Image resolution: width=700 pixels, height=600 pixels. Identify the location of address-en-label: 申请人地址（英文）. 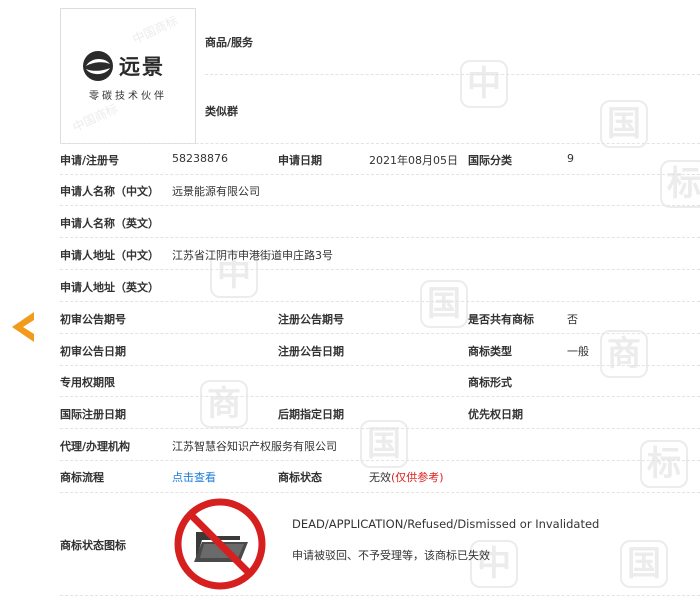
(109, 287).